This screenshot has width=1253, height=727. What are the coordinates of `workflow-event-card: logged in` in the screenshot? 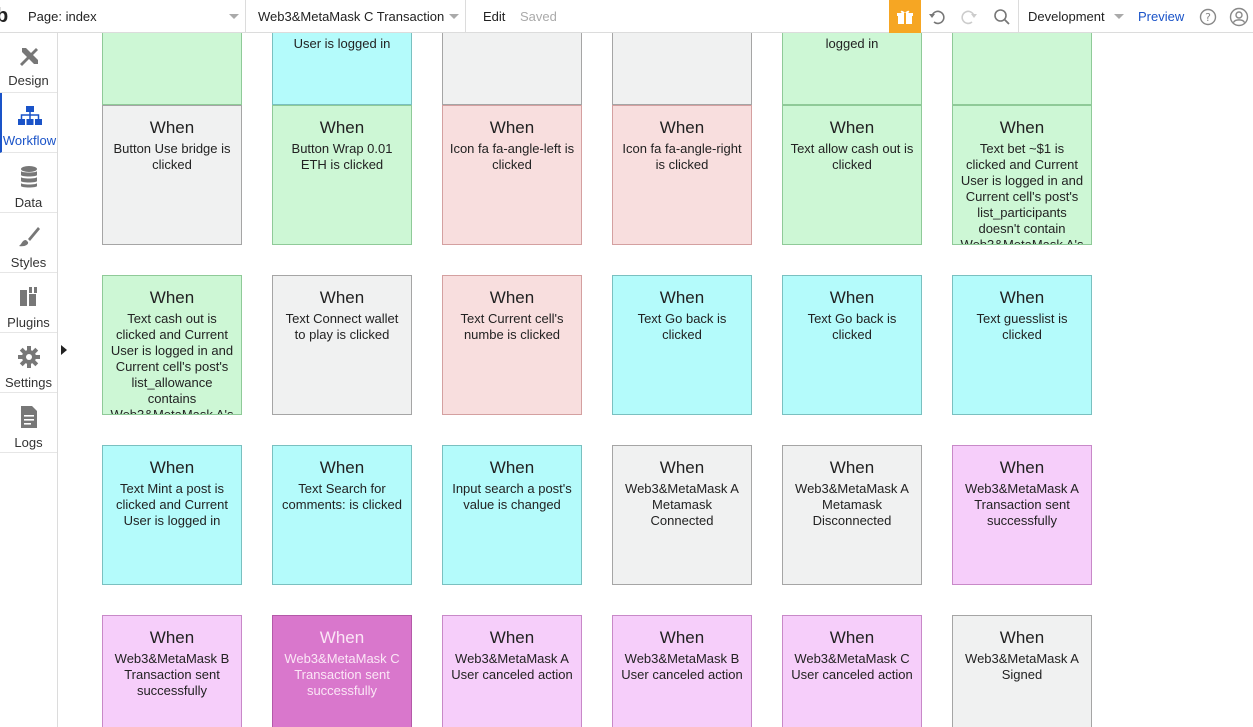 It's located at (852, 69).